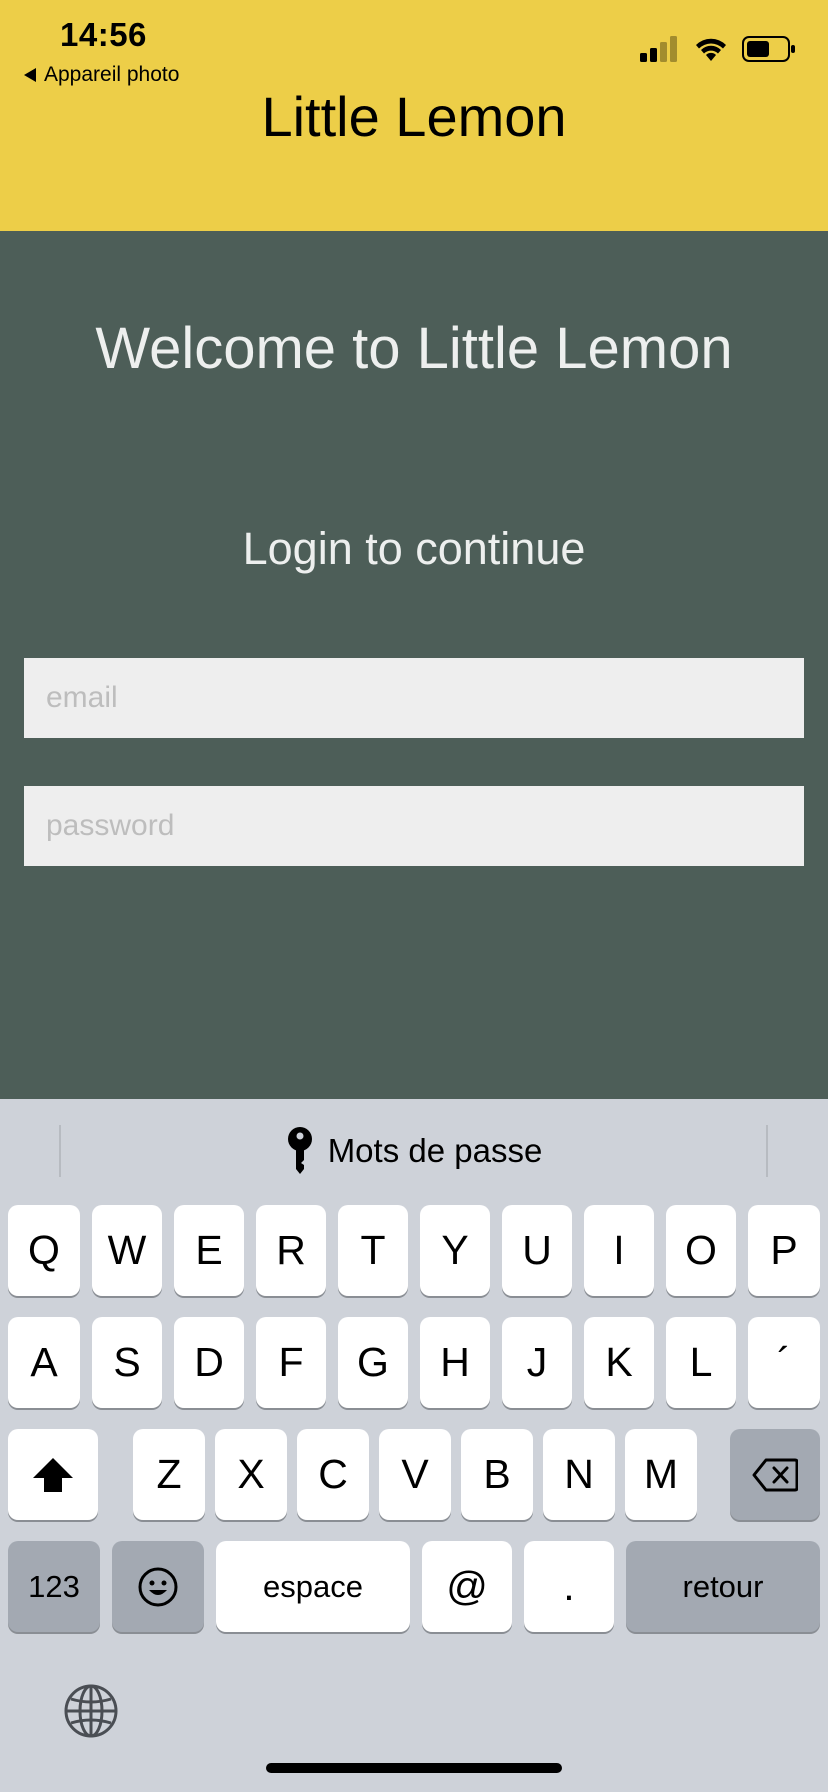 This screenshot has width=828, height=1792. Describe the element at coordinates (299, 1150) in the screenshot. I see `key-icon` at that location.